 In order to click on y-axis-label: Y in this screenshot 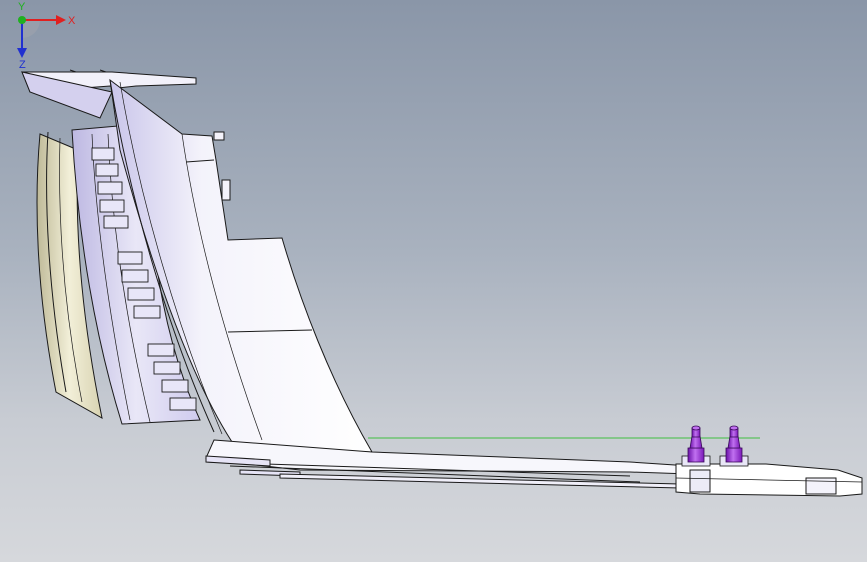, I will do `click(22, 7)`.